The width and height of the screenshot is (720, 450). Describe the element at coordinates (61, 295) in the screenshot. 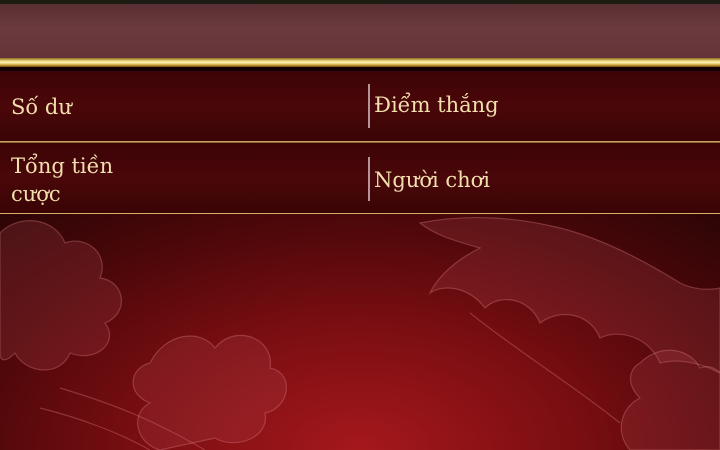

I see `cloud-shape-left` at that location.